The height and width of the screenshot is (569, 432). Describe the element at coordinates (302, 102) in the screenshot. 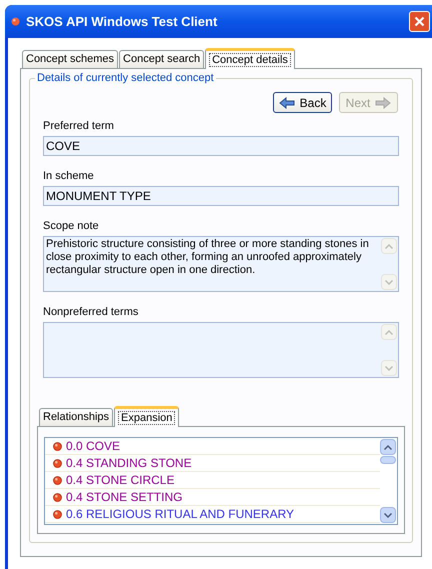

I see `back-button: Back` at that location.